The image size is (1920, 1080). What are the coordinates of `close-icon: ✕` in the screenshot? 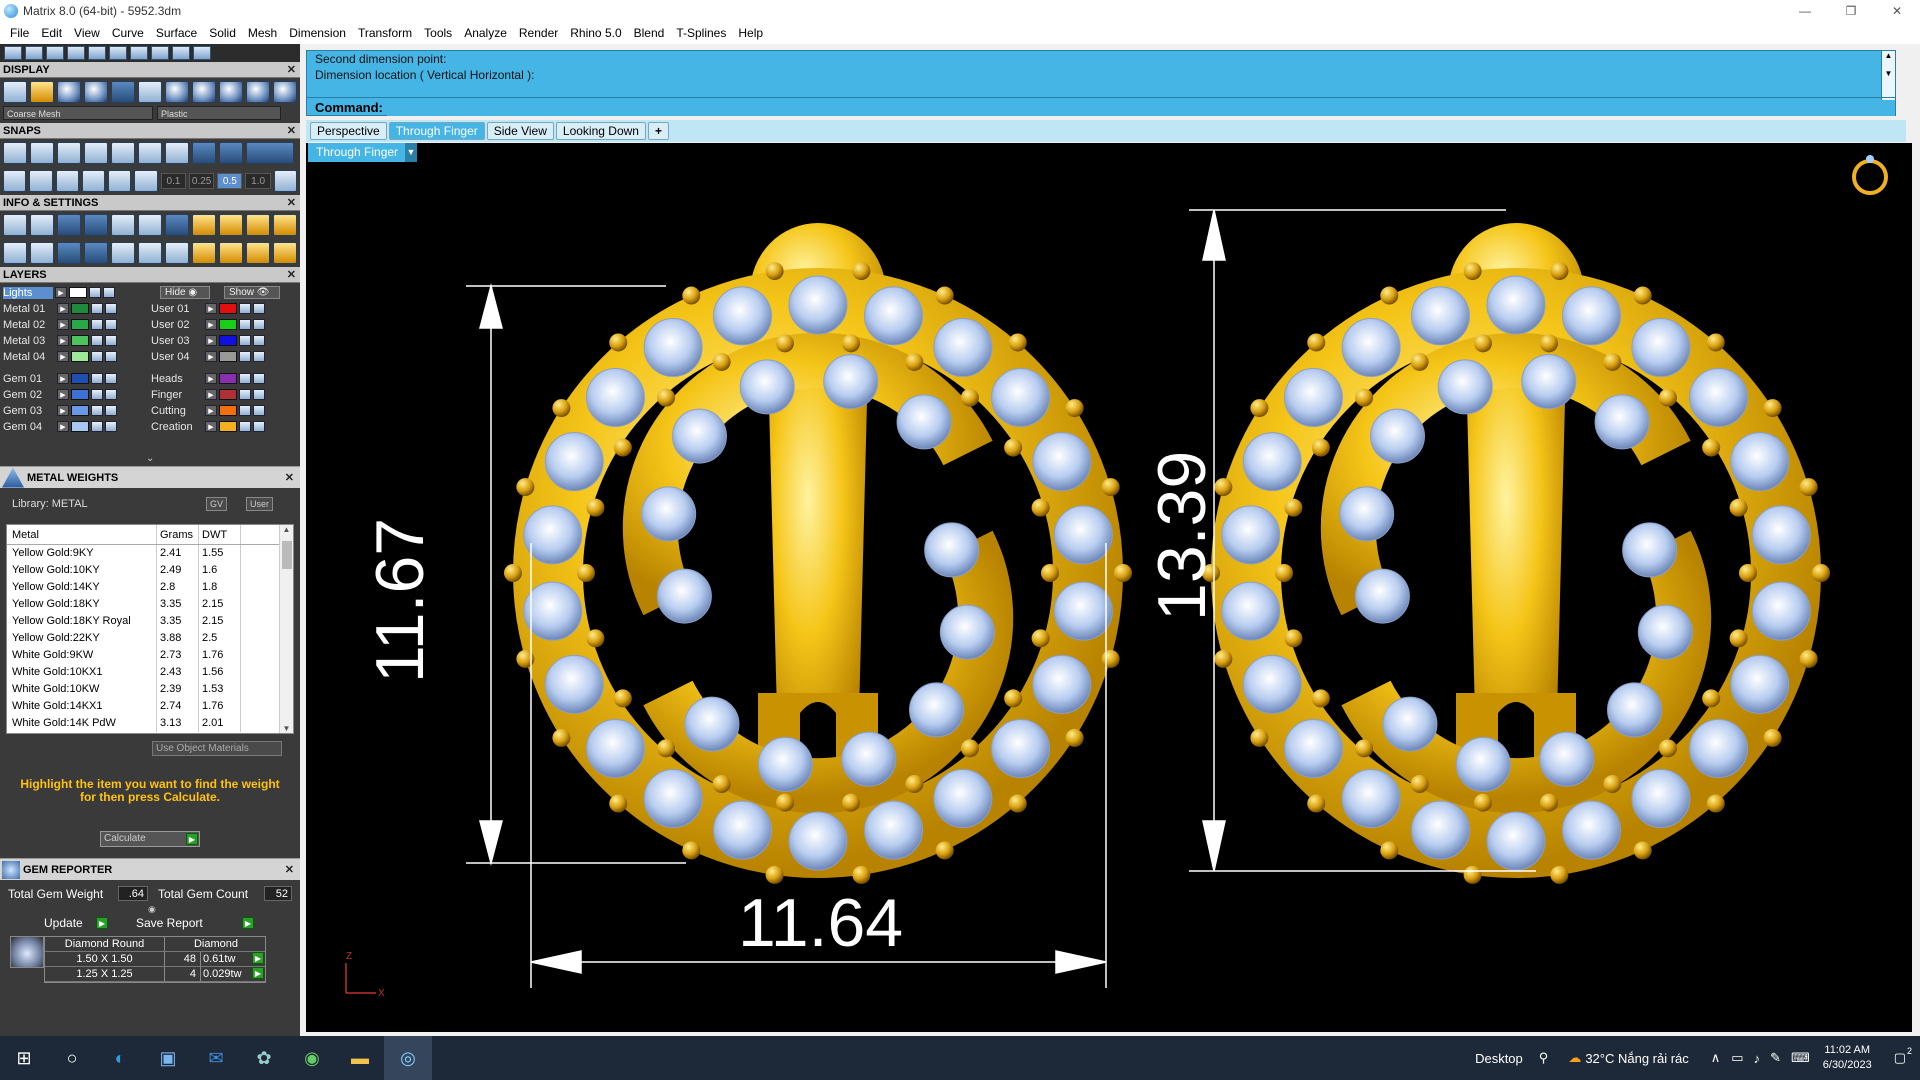 It's located at (291, 275).